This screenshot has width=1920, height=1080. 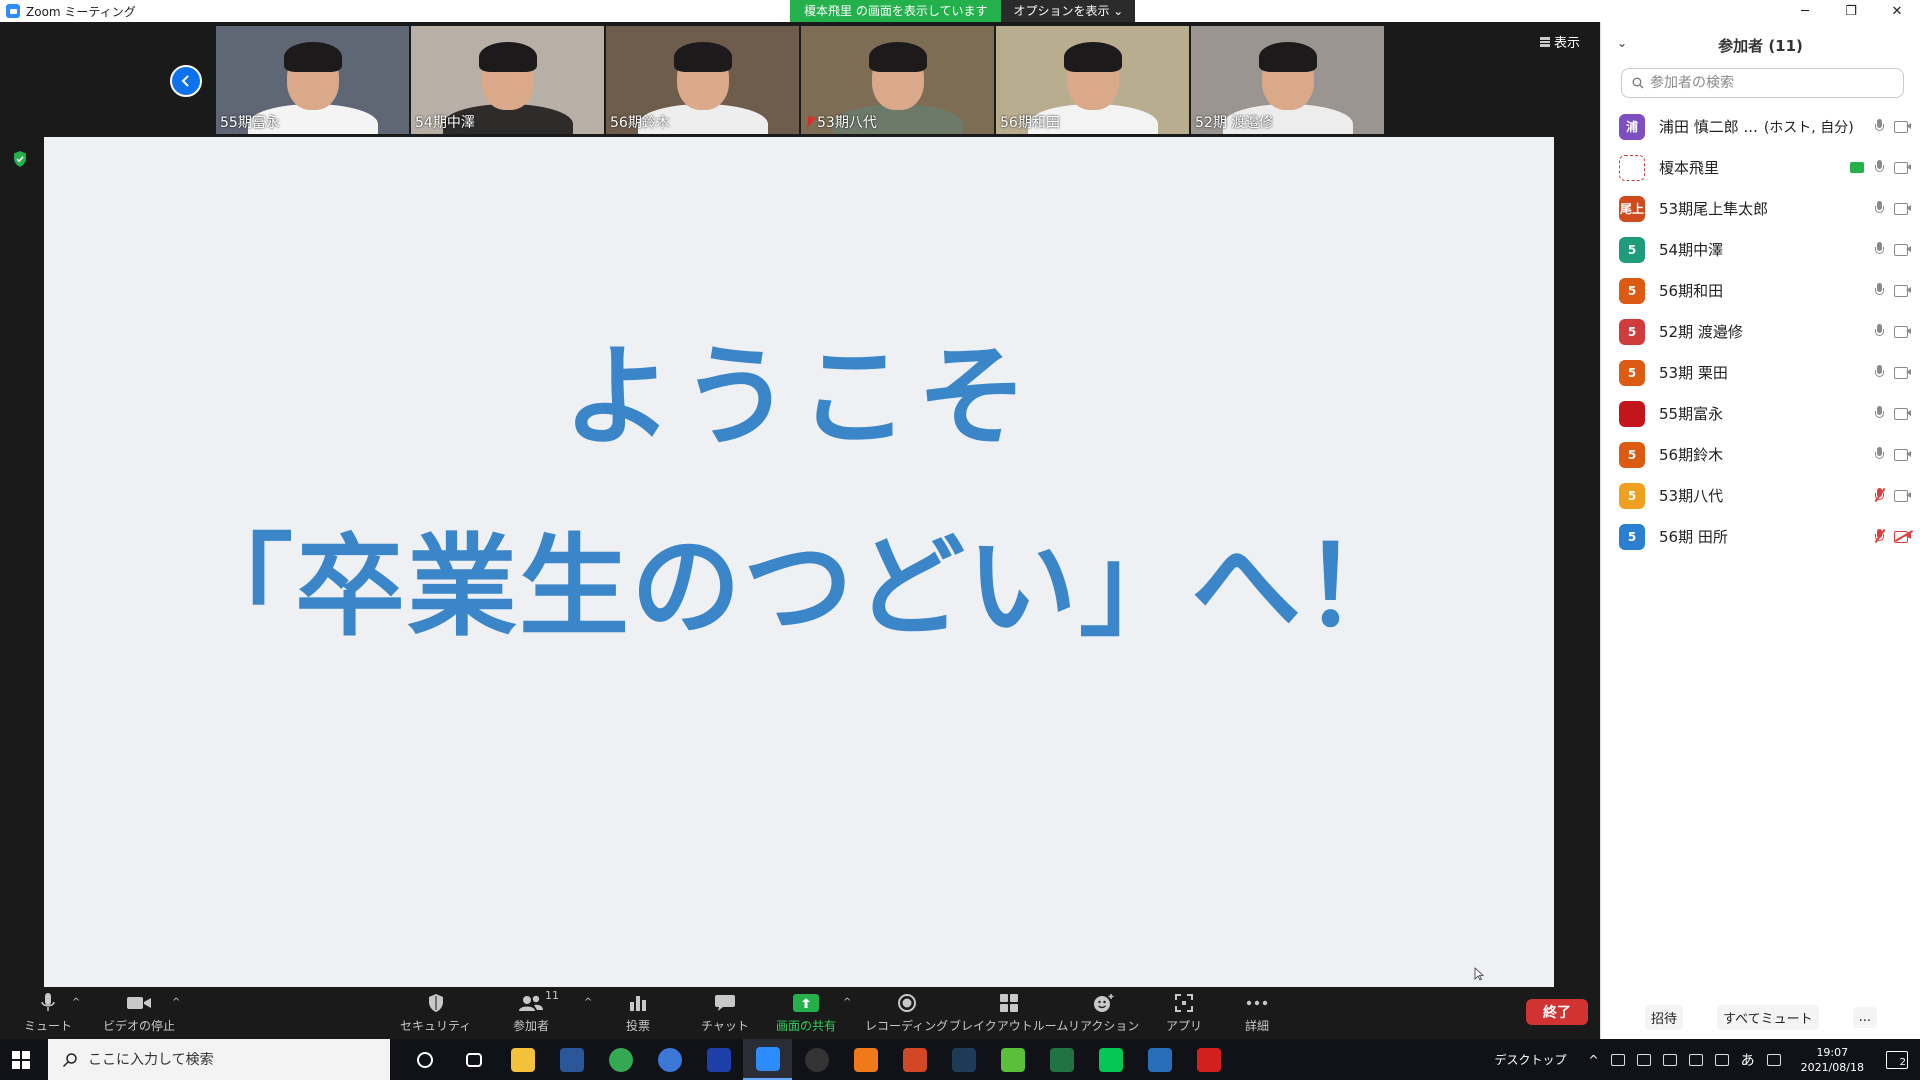 What do you see at coordinates (725, 1012) in the screenshot?
I see `chat-button: チャット` at bounding box center [725, 1012].